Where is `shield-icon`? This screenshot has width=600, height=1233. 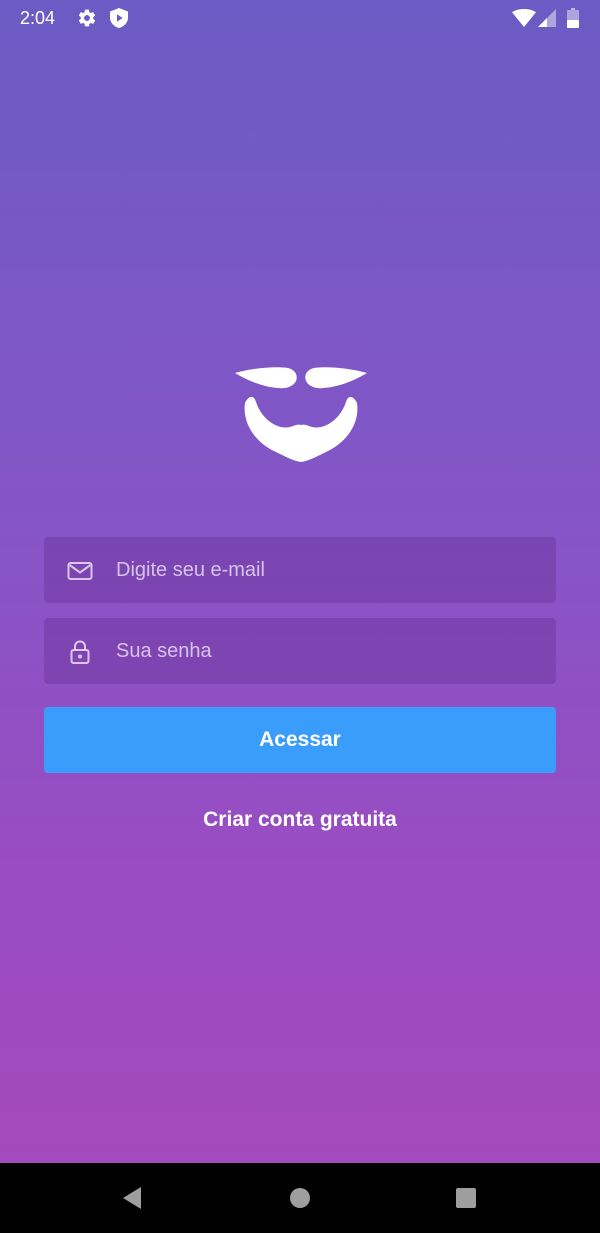
shield-icon is located at coordinates (119, 18).